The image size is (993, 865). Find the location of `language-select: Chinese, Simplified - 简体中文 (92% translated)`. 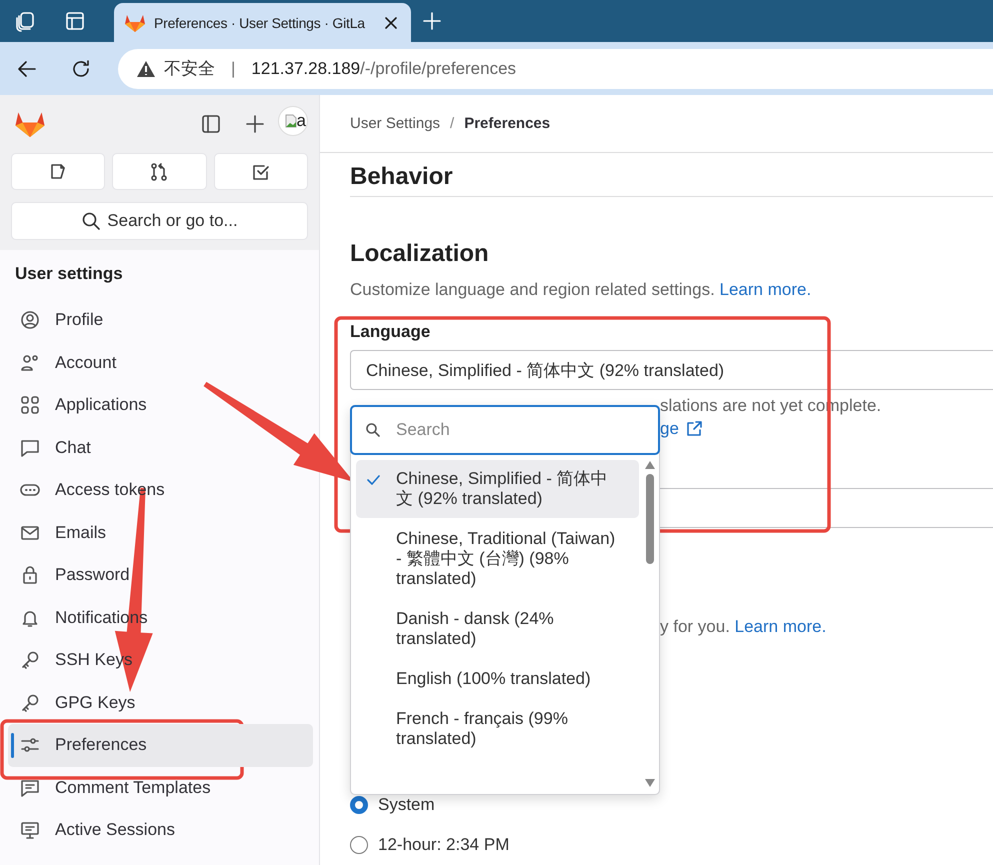

language-select: Chinese, Simplified - 简体中文 (92% translated) is located at coordinates (671, 370).